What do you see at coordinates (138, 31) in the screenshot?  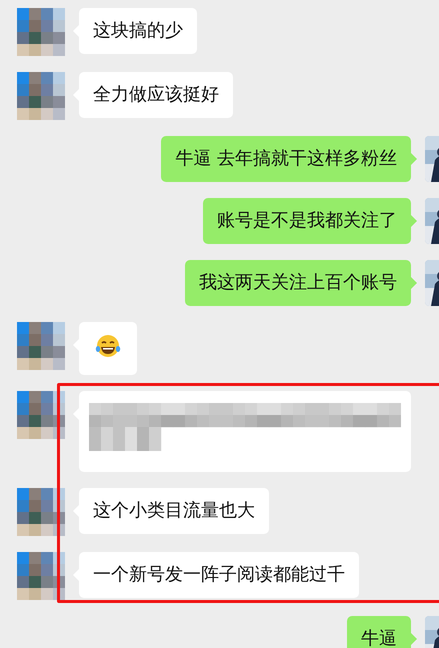 I see `message-bubble: 这块搞的少` at bounding box center [138, 31].